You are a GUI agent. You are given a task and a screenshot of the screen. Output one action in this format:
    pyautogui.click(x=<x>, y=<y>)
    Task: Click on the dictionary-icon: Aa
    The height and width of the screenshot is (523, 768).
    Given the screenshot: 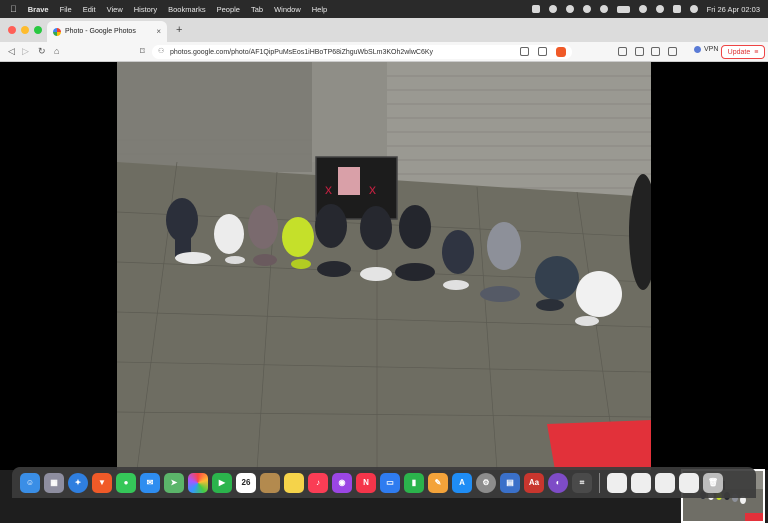 What is the action you would take?
    pyautogui.click(x=534, y=482)
    